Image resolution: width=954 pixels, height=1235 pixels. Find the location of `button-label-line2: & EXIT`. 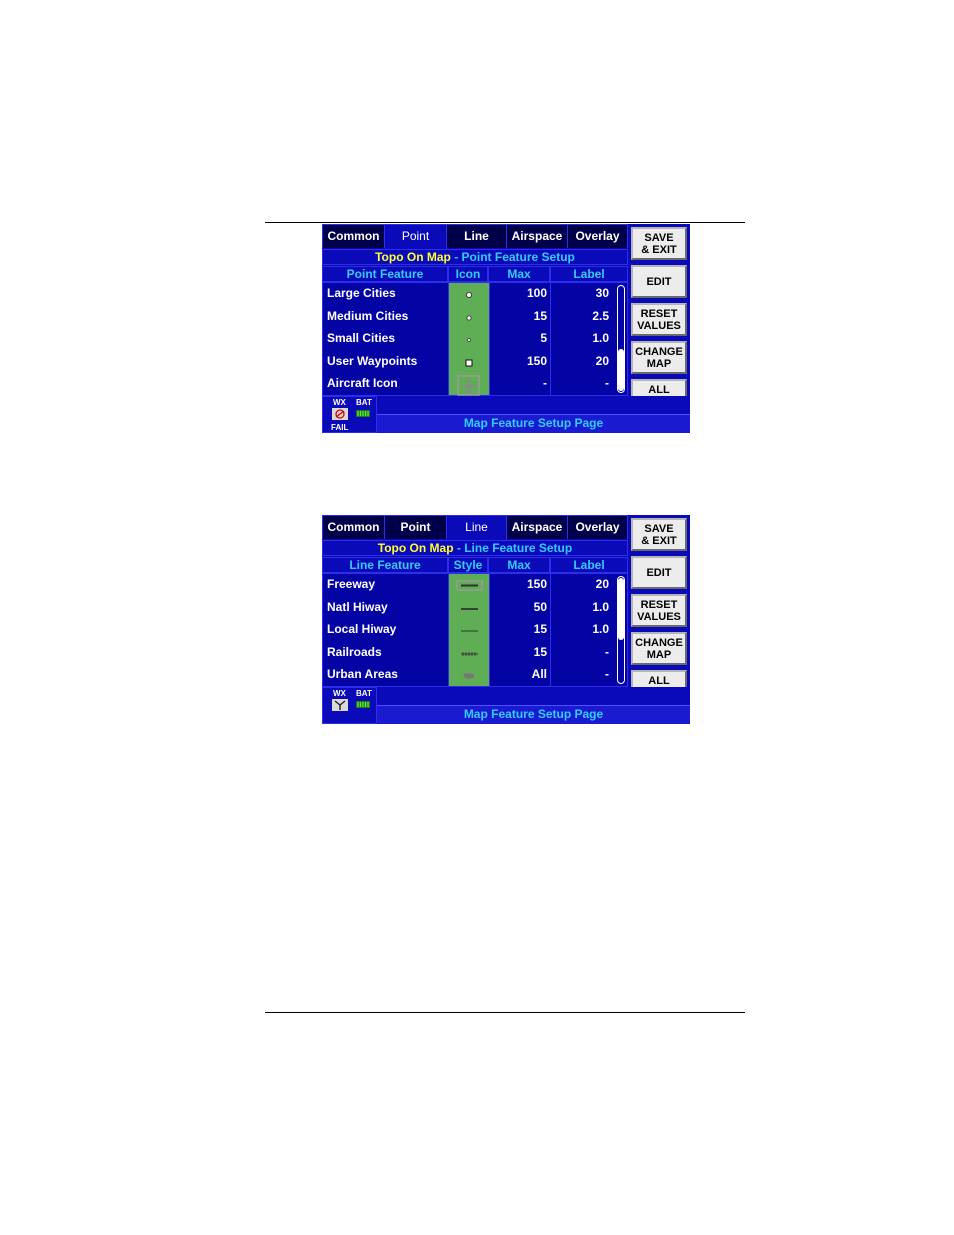

button-label-line2: & EXIT is located at coordinates (659, 249).